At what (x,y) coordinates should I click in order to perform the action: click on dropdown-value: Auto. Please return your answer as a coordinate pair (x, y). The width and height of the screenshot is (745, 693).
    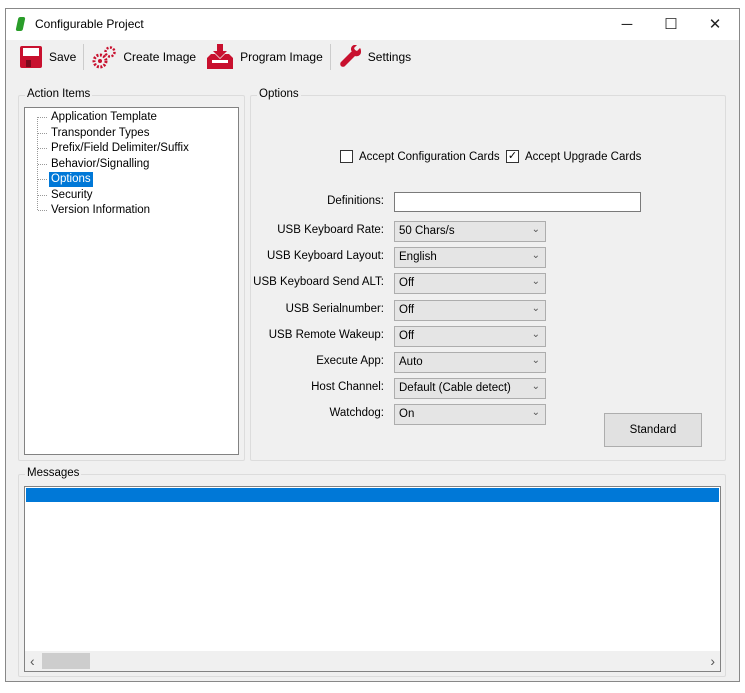
    Looking at the image, I should click on (411, 362).